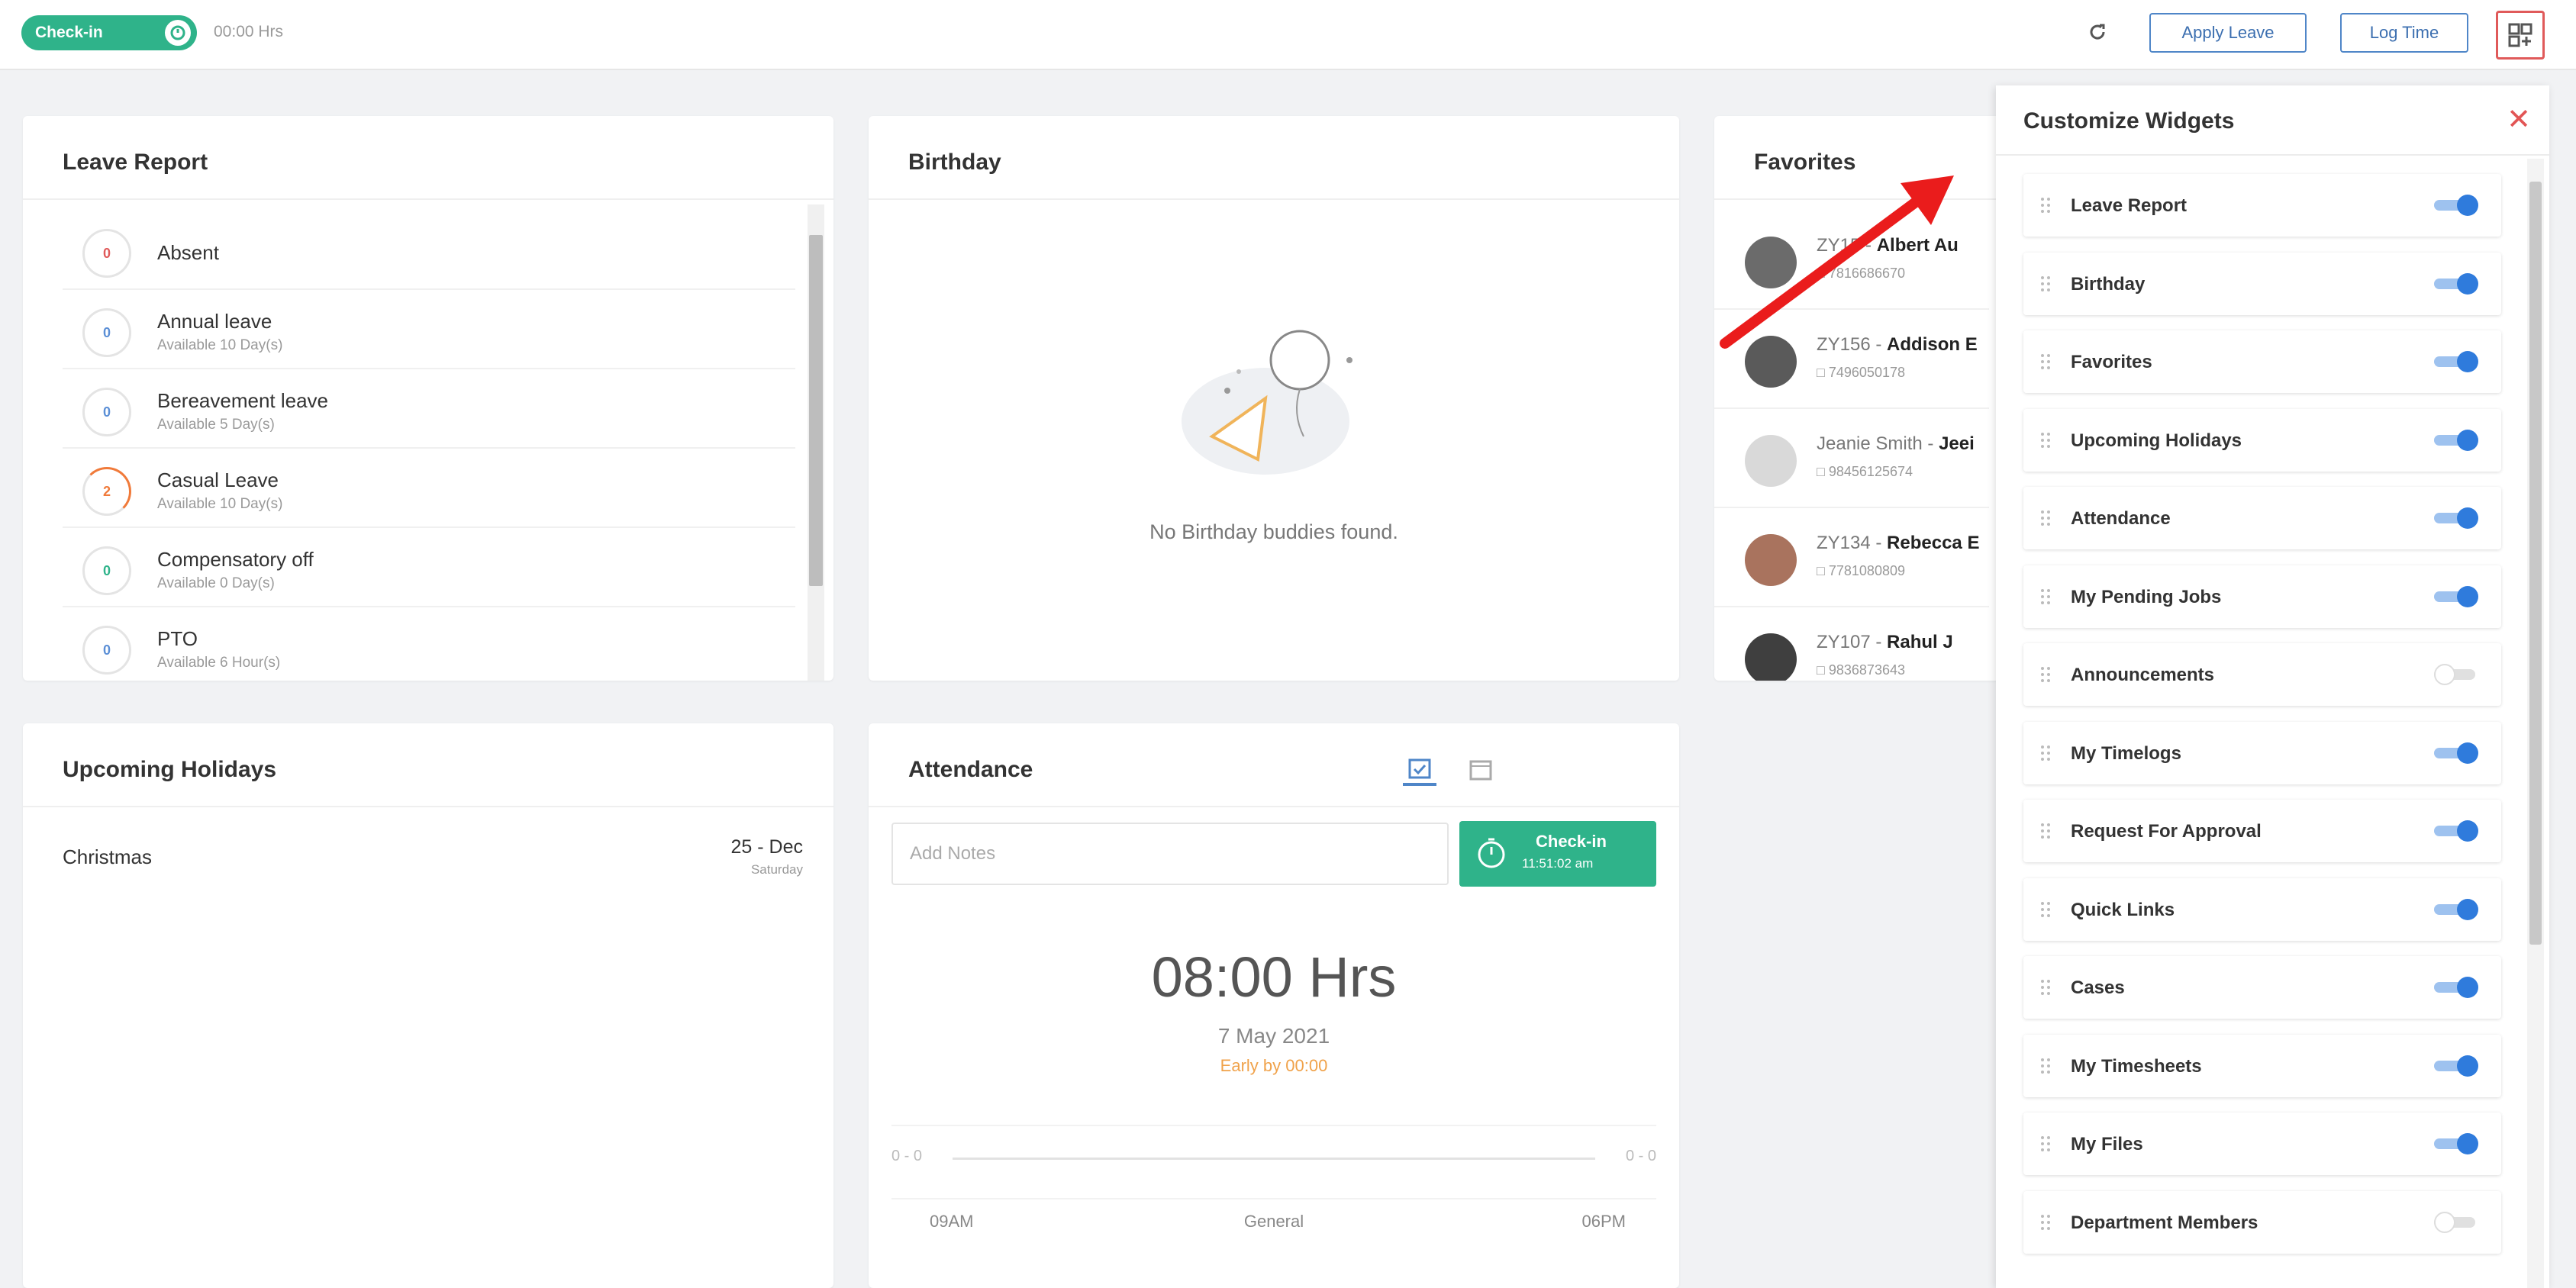  What do you see at coordinates (178, 638) in the screenshot?
I see `leave-type-name: PTO` at bounding box center [178, 638].